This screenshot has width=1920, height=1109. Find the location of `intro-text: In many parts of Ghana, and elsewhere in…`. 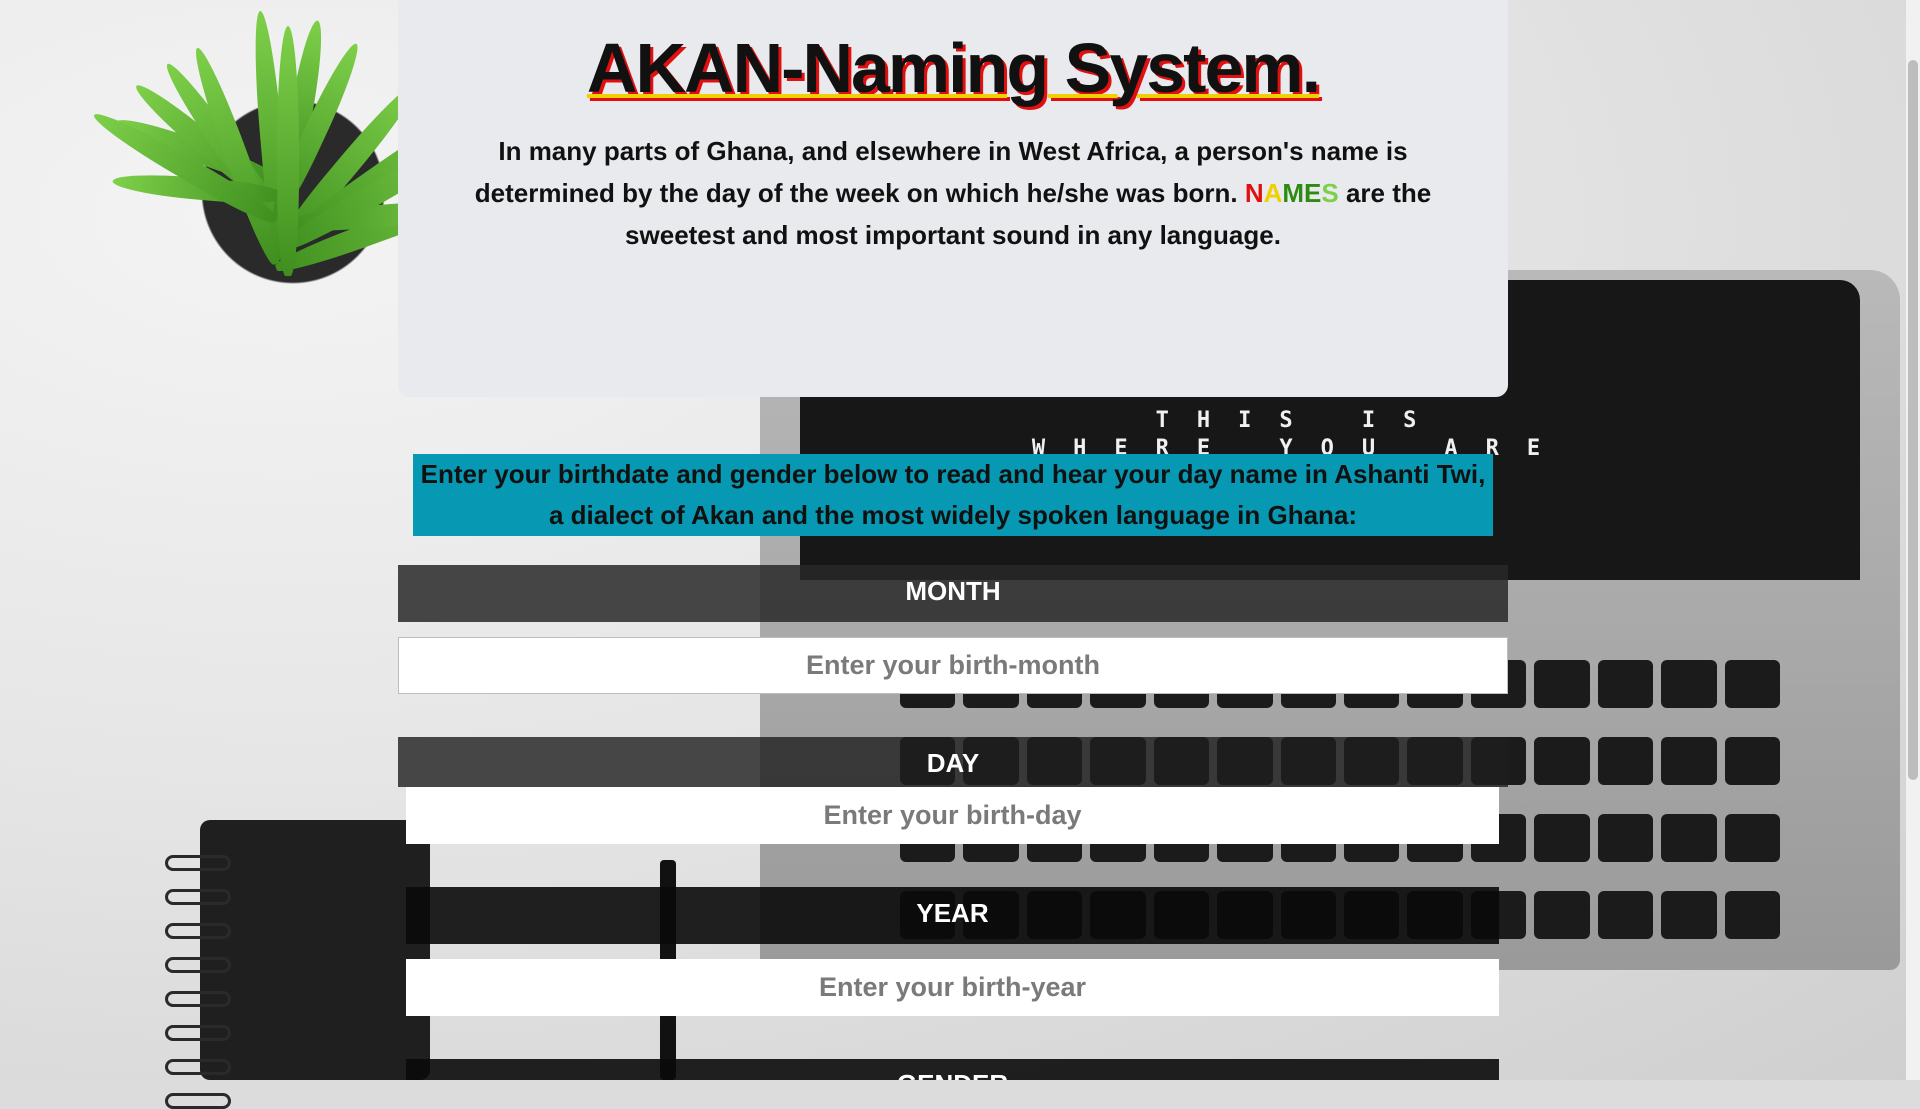

intro-text: In many parts of Ghana, and elsewhere in… is located at coordinates (953, 193).